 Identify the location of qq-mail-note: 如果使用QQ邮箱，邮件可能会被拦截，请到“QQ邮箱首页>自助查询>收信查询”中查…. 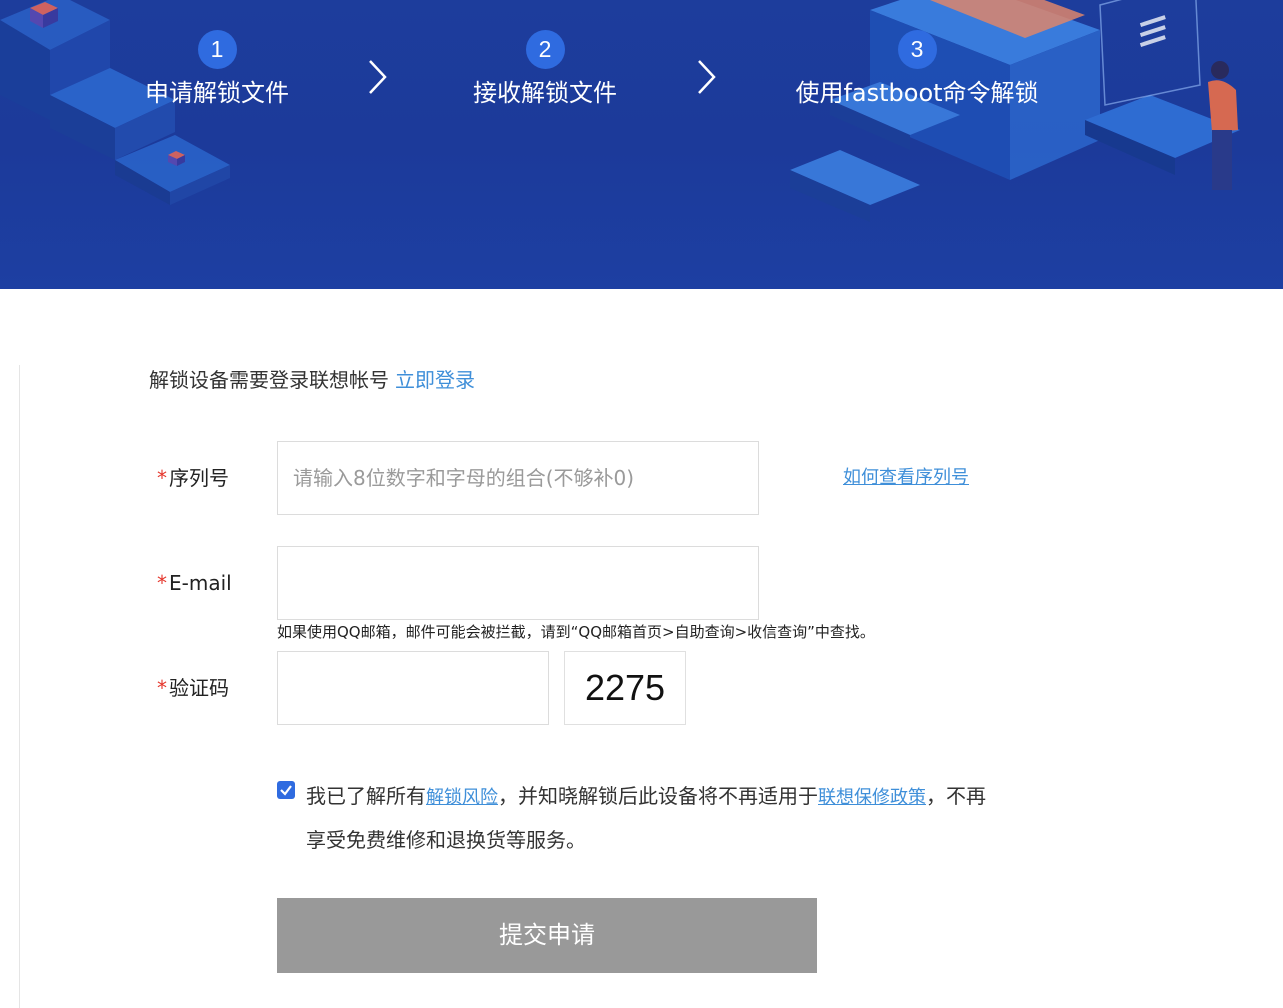
(576, 632).